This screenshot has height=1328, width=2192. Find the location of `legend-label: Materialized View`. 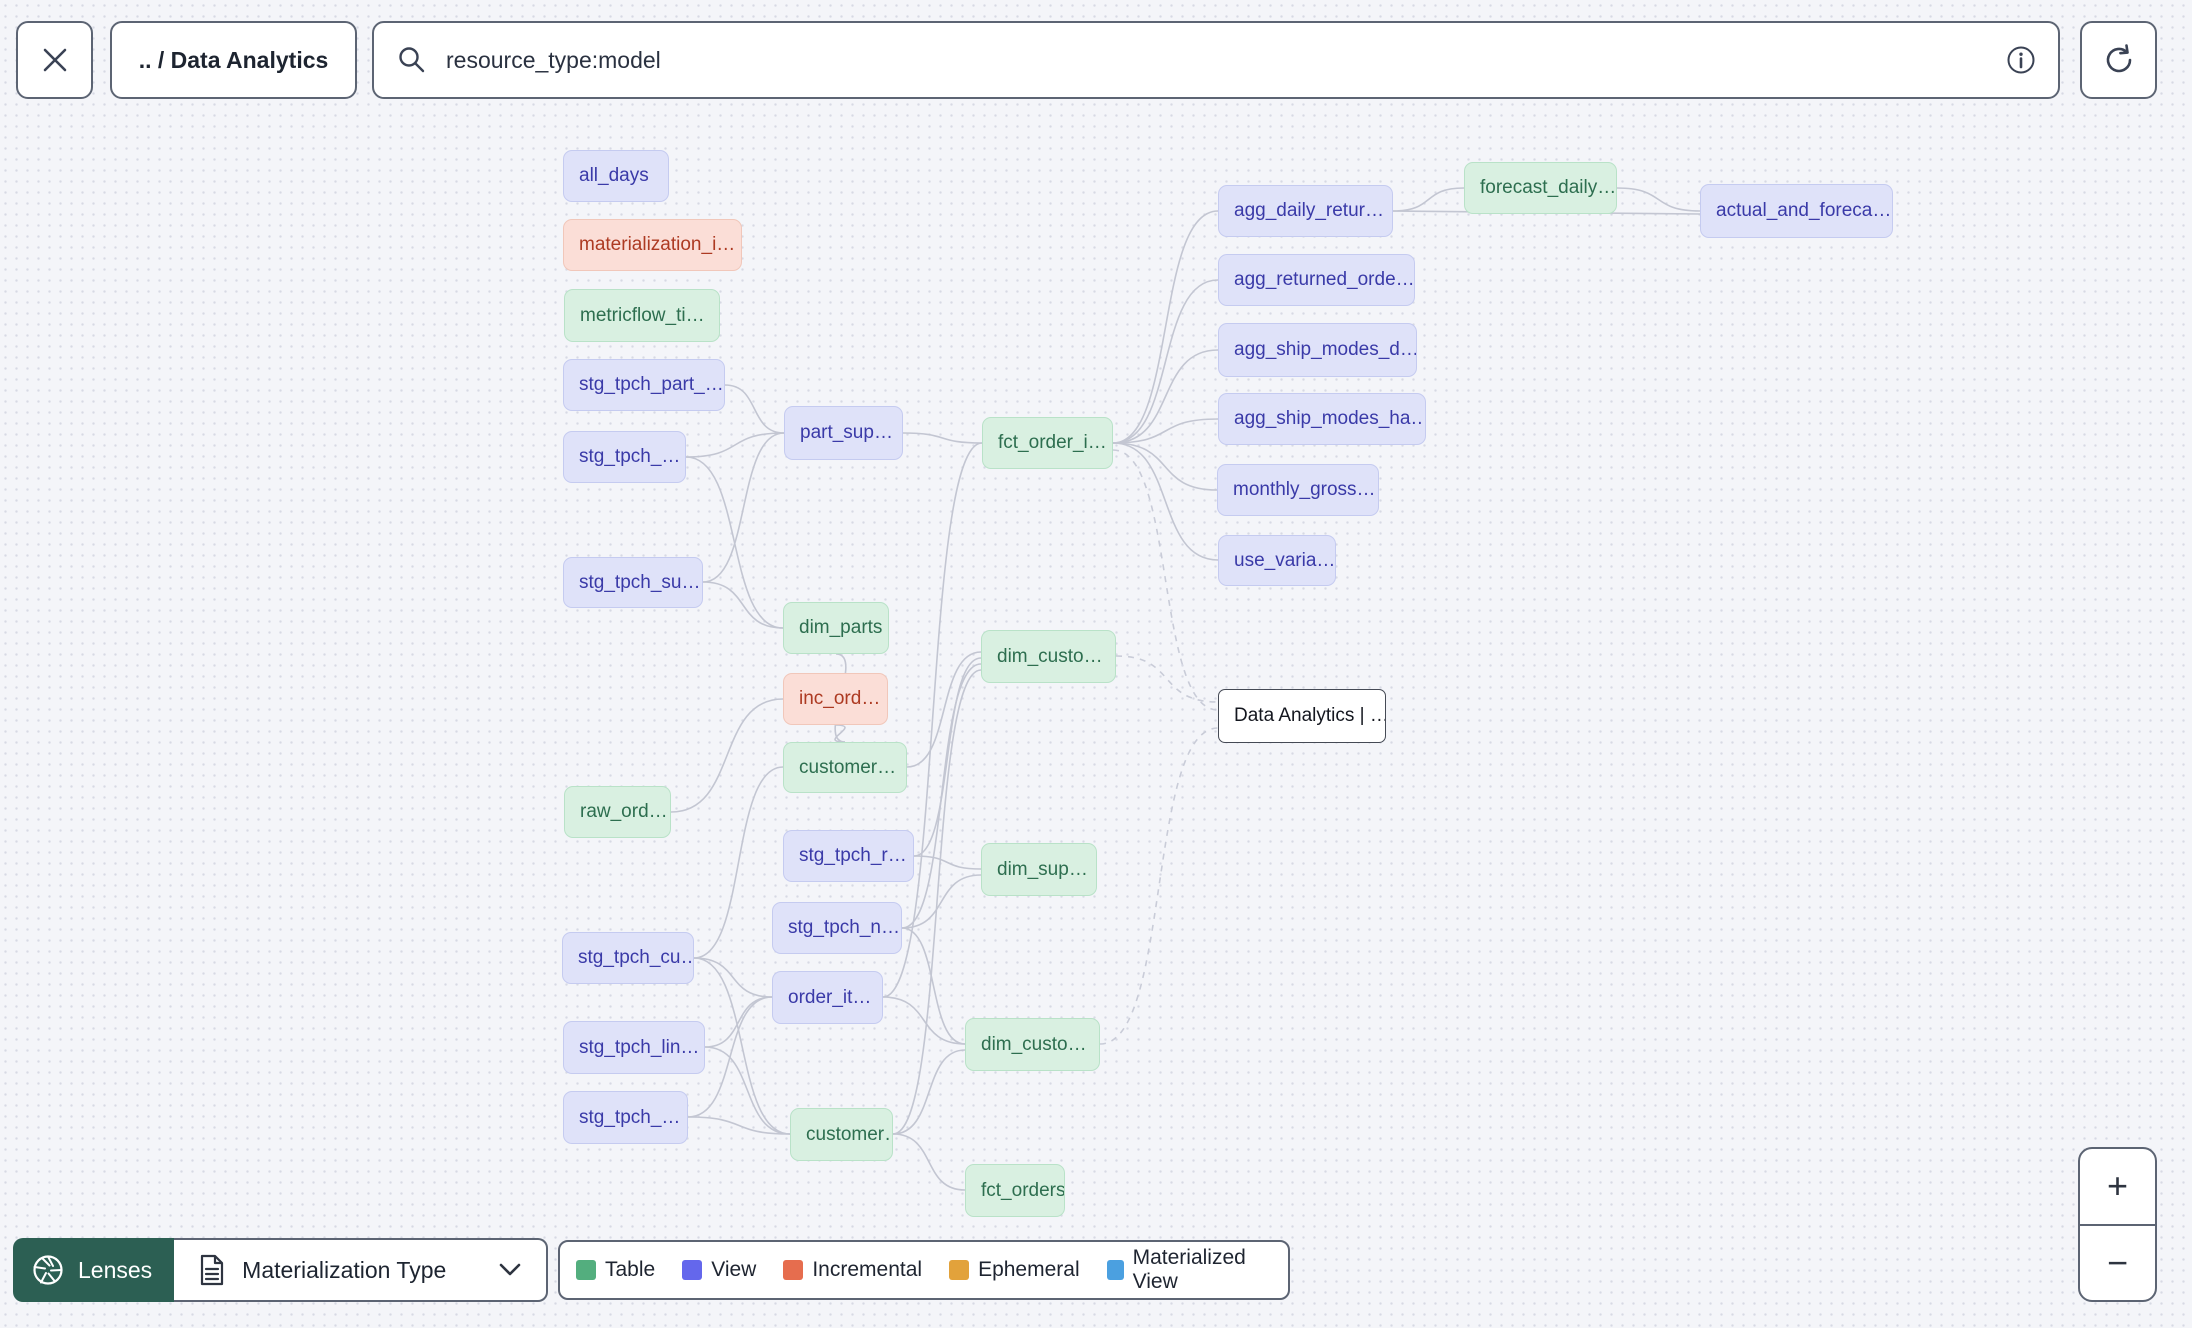

legend-label: Materialized View is located at coordinates (1189, 1269).